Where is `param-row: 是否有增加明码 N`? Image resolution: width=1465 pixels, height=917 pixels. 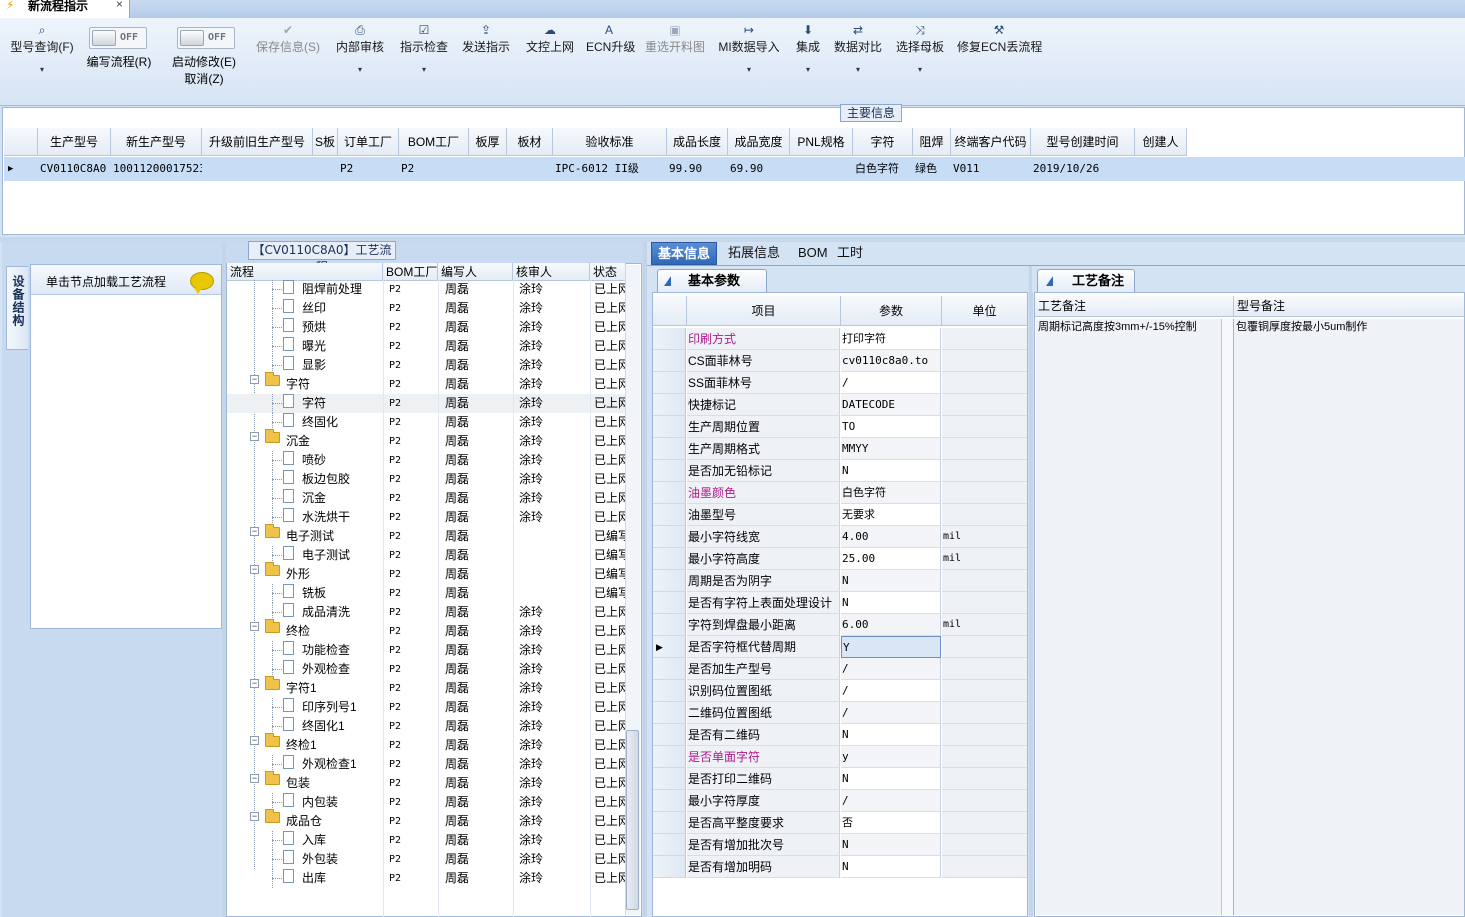
param-row: 是否有增加明码 N is located at coordinates (840, 867).